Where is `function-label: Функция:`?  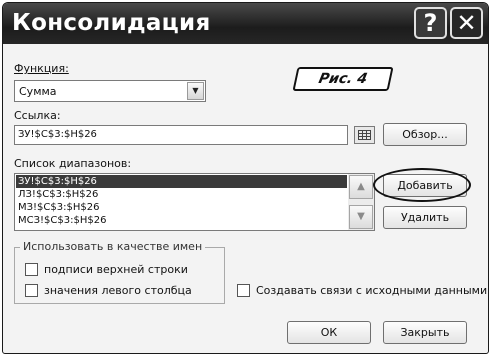 function-label: Функция: is located at coordinates (41, 68).